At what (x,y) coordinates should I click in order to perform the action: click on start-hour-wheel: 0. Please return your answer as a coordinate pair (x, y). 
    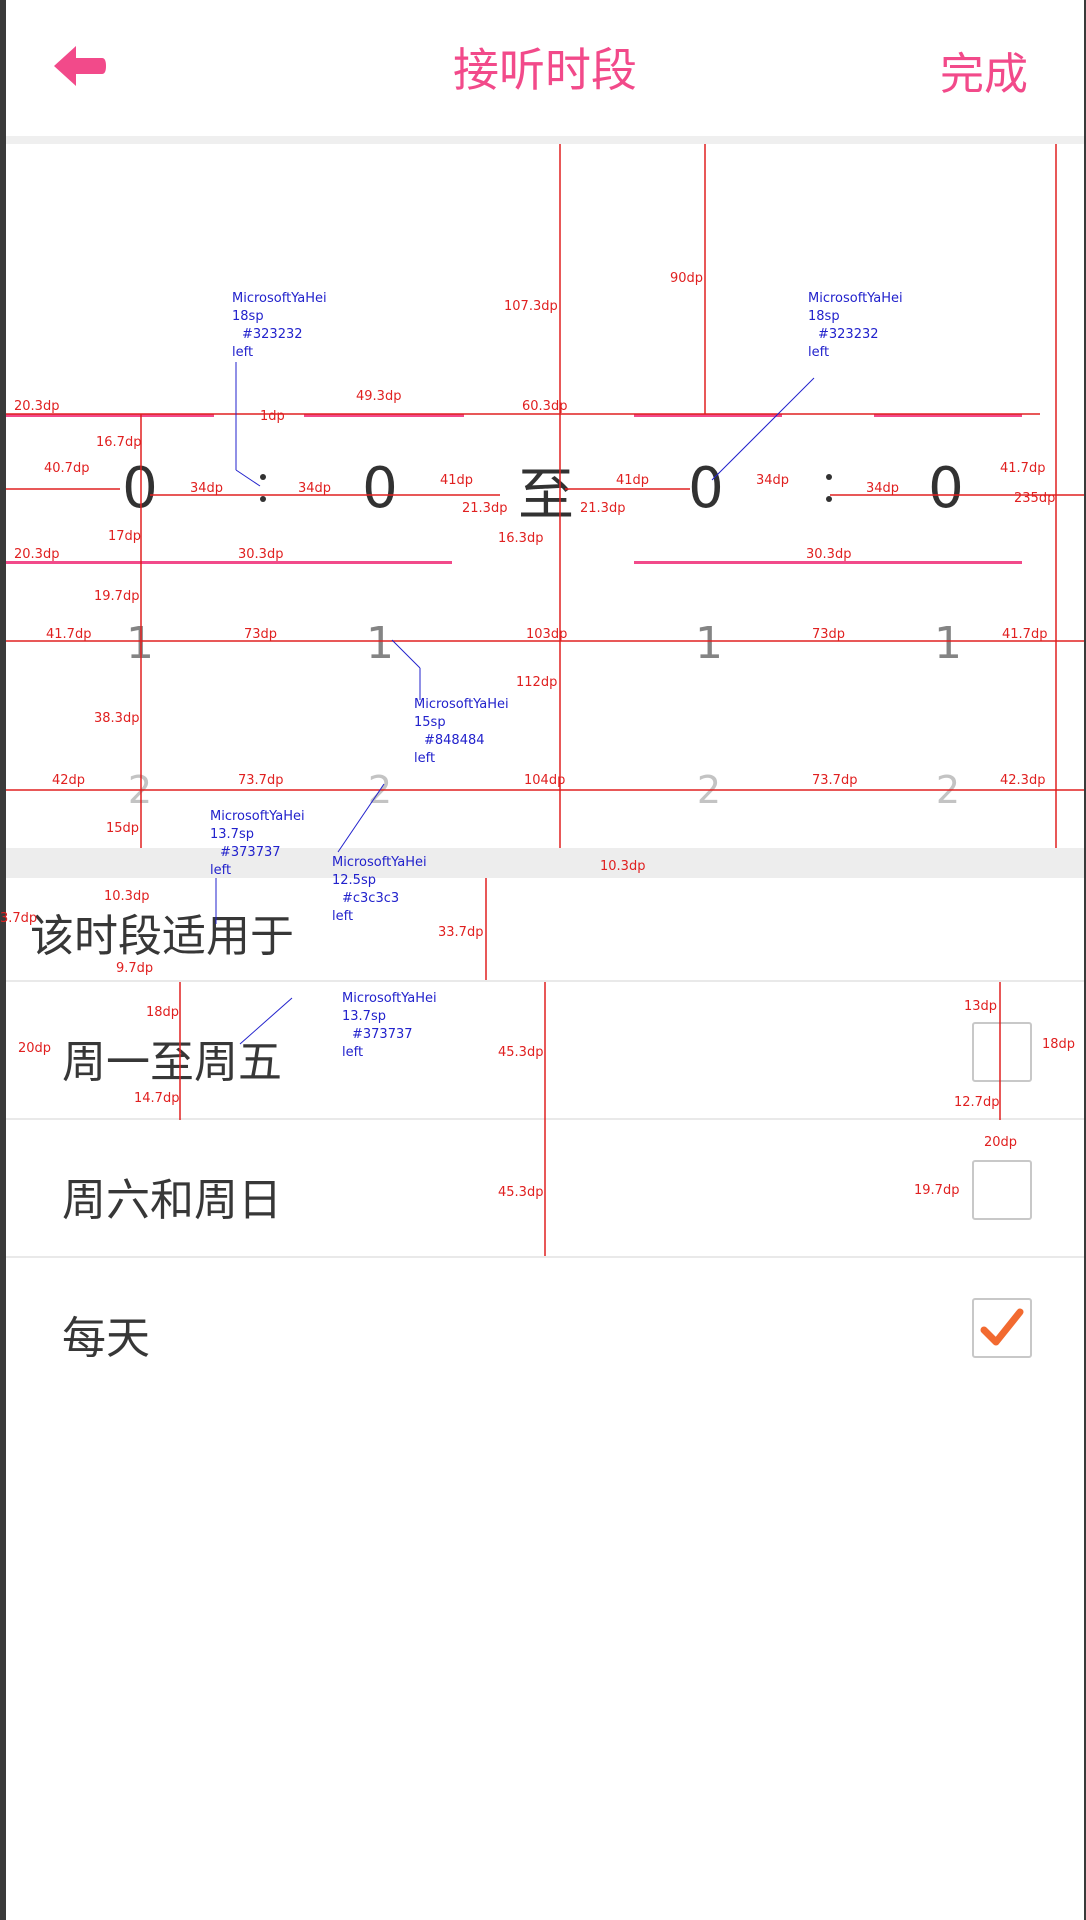
    Looking at the image, I should click on (140, 488).